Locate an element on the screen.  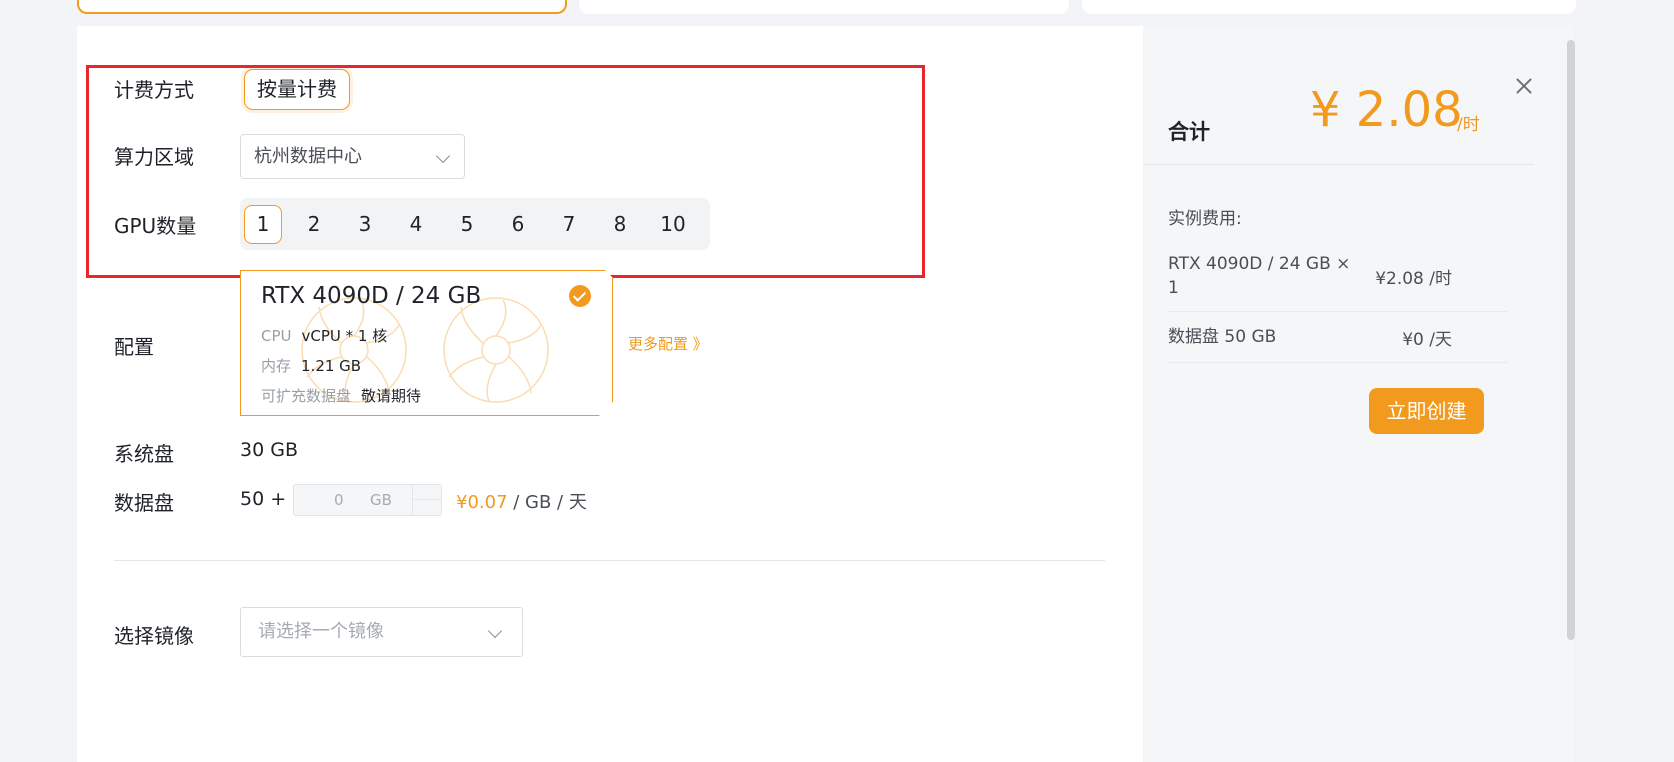
scrollbar is located at coordinates (1571, 340).